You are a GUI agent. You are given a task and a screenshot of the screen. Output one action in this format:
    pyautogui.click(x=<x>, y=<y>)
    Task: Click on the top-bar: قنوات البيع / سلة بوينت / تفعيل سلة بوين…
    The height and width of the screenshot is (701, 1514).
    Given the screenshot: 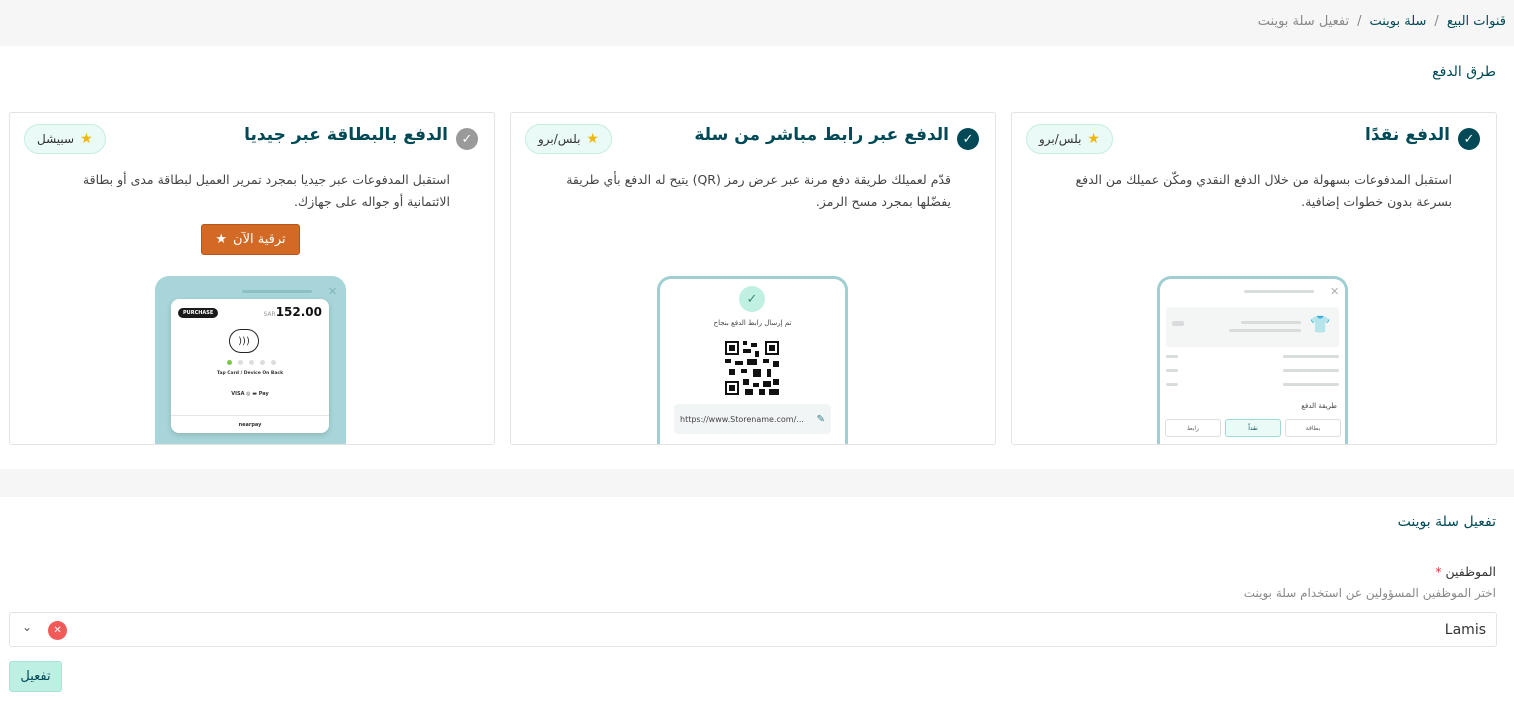 What is the action you would take?
    pyautogui.click(x=757, y=23)
    